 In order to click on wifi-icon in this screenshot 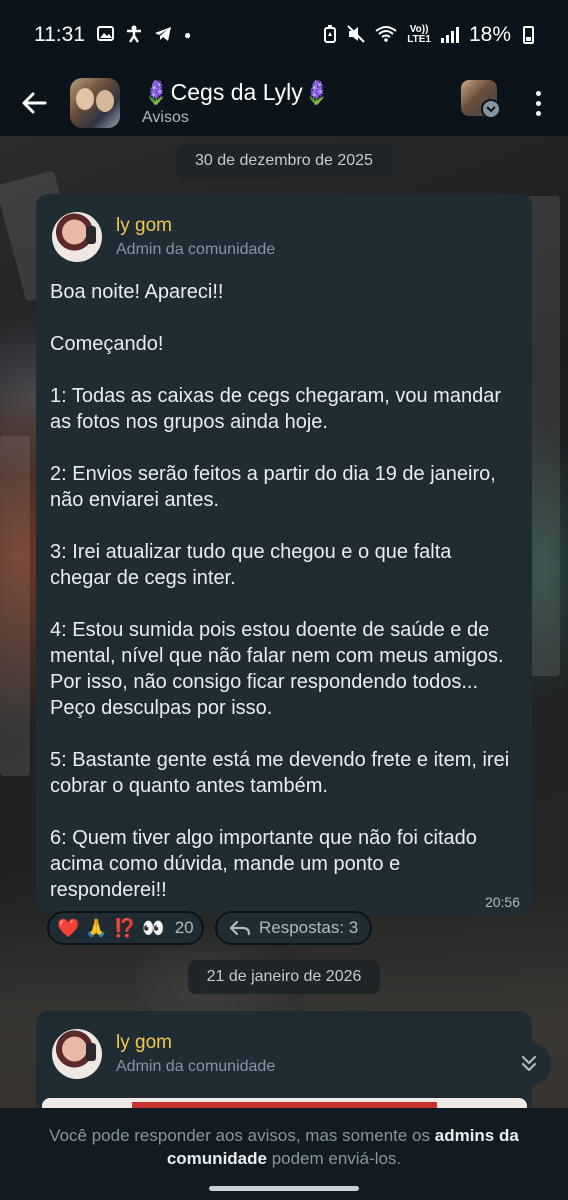, I will do `click(386, 35)`.